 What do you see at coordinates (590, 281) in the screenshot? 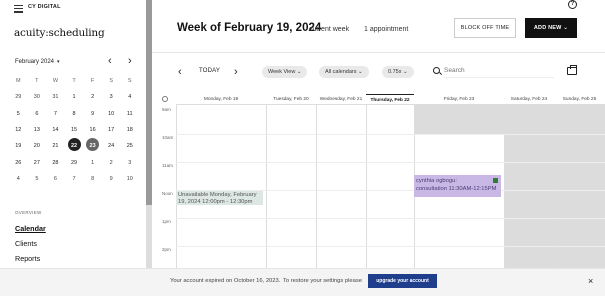
I see `close-icon: ×` at bounding box center [590, 281].